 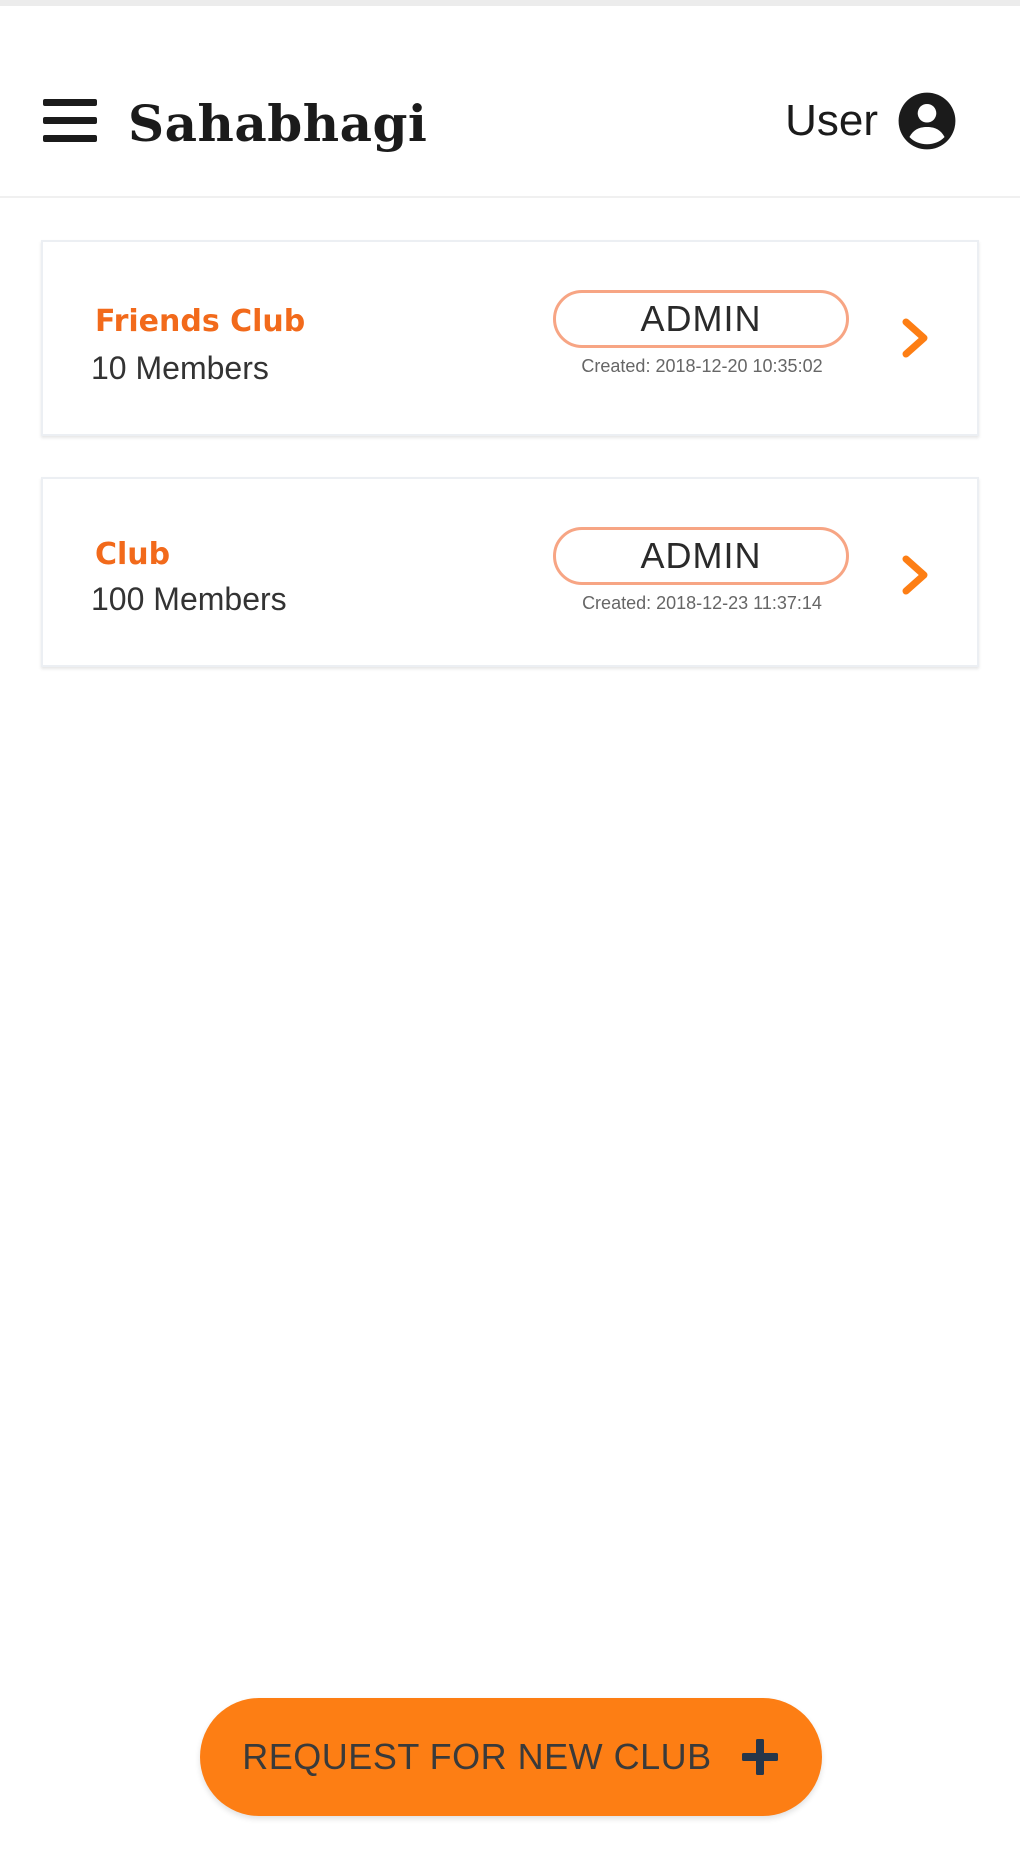 I want to click on plus-icon, so click(x=759, y=1757).